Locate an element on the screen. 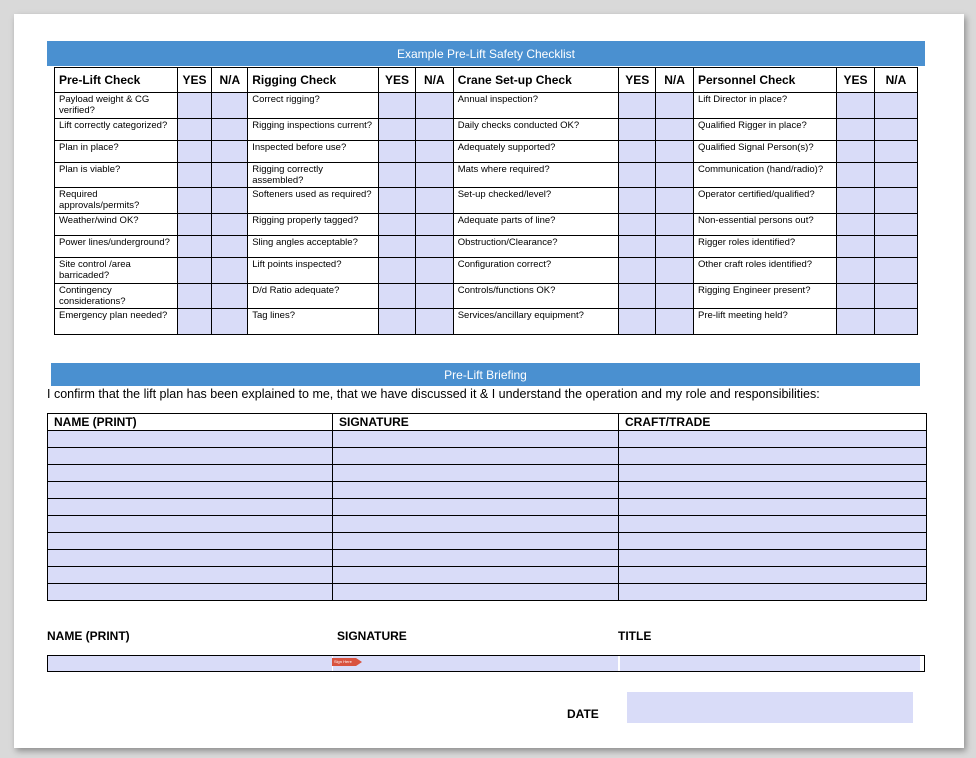 This screenshot has height=758, width=976. signoff-signature-field is located at coordinates (475, 663).